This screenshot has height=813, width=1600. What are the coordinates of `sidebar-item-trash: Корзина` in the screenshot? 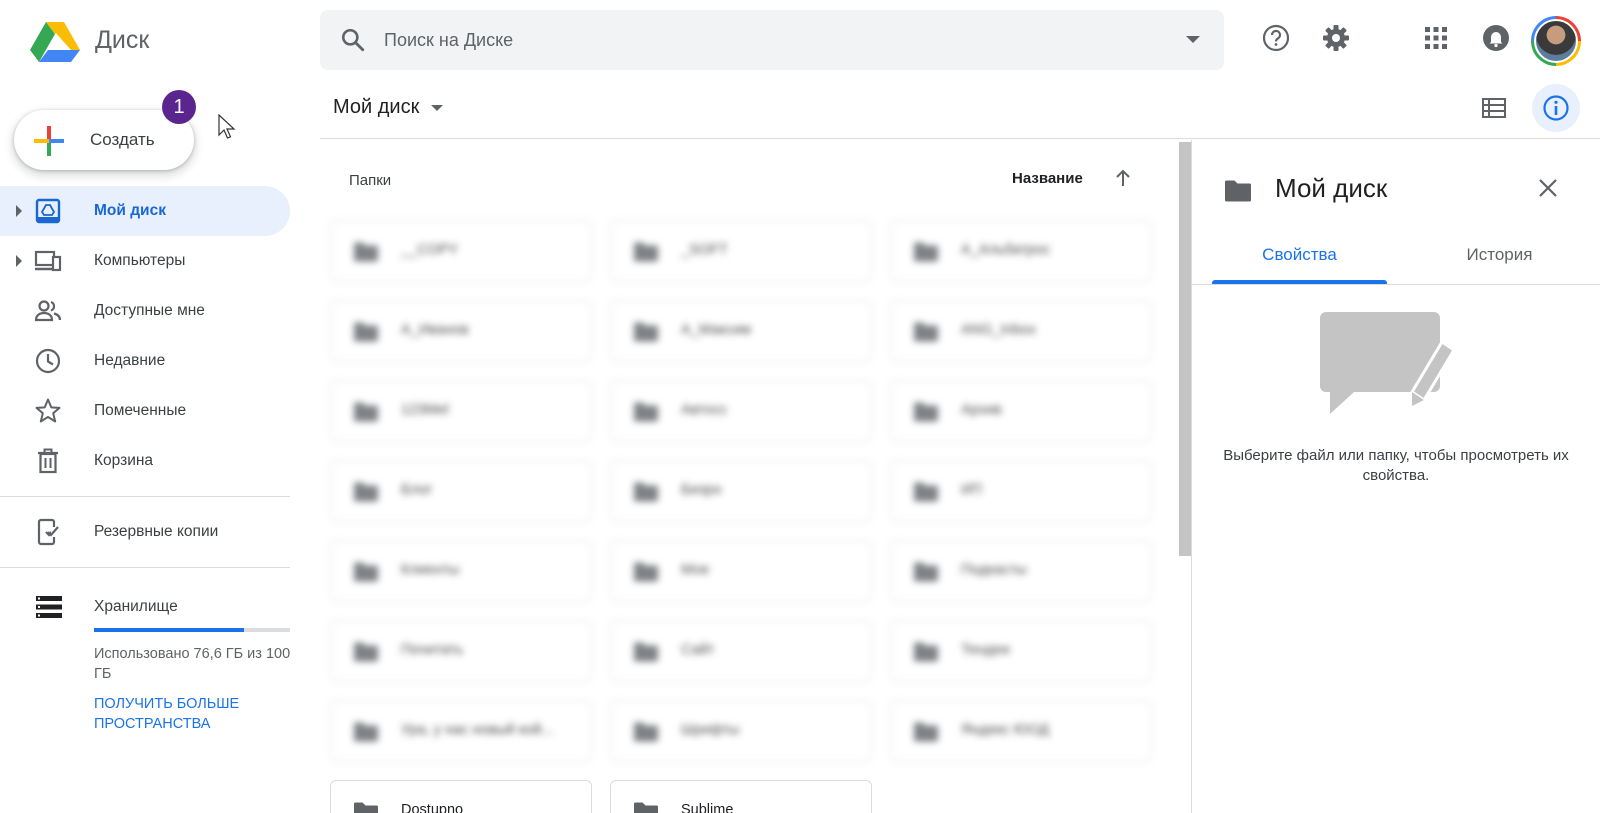 It's located at (145, 461).